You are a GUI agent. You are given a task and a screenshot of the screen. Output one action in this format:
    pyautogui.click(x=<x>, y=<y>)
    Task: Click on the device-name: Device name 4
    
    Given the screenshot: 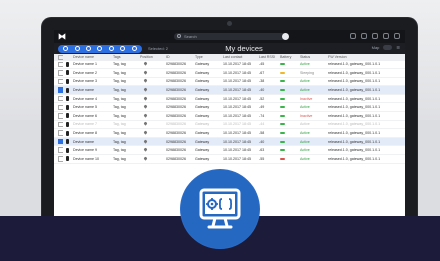 What is the action you would take?
    pyautogui.click(x=93, y=98)
    